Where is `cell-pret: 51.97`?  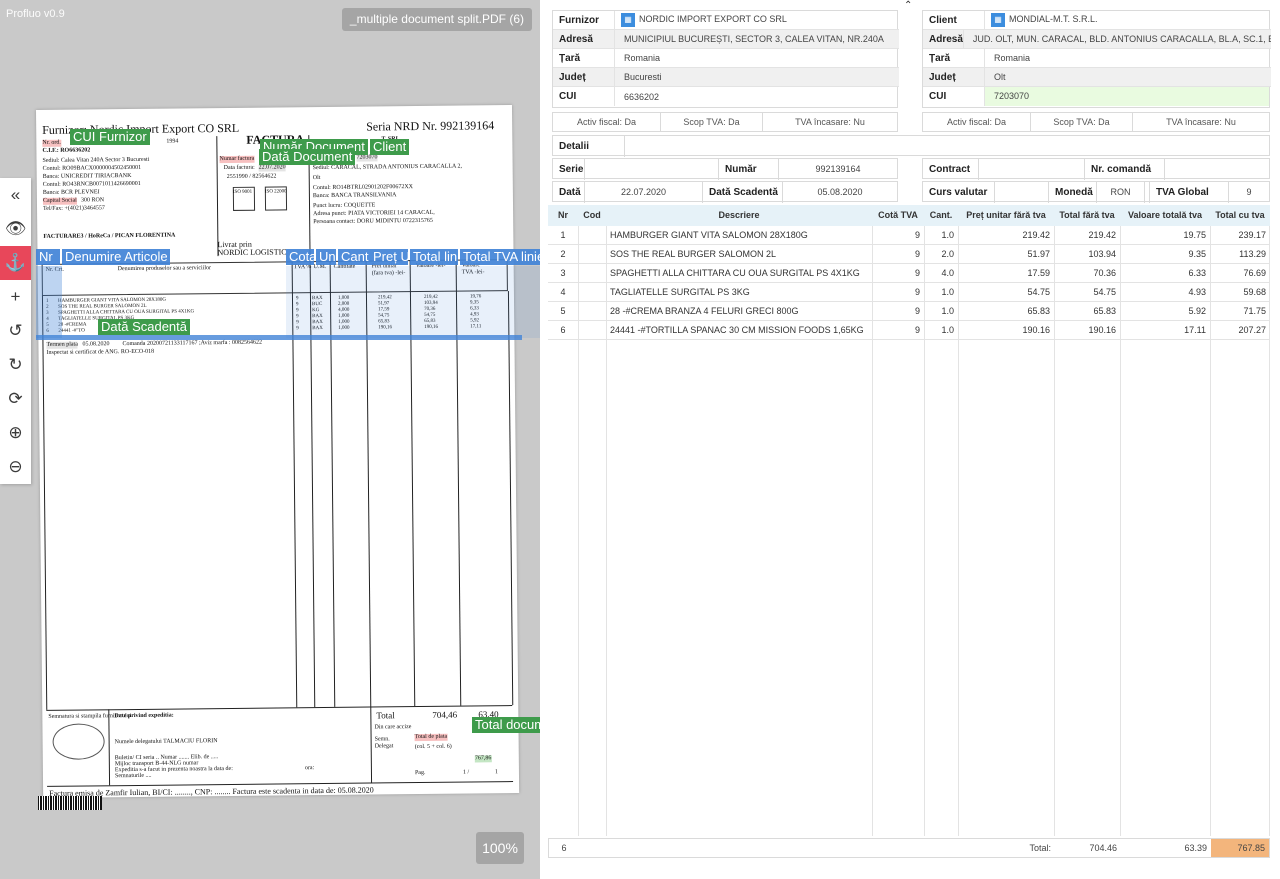
cell-pret: 51.97 is located at coordinates (1004, 254).